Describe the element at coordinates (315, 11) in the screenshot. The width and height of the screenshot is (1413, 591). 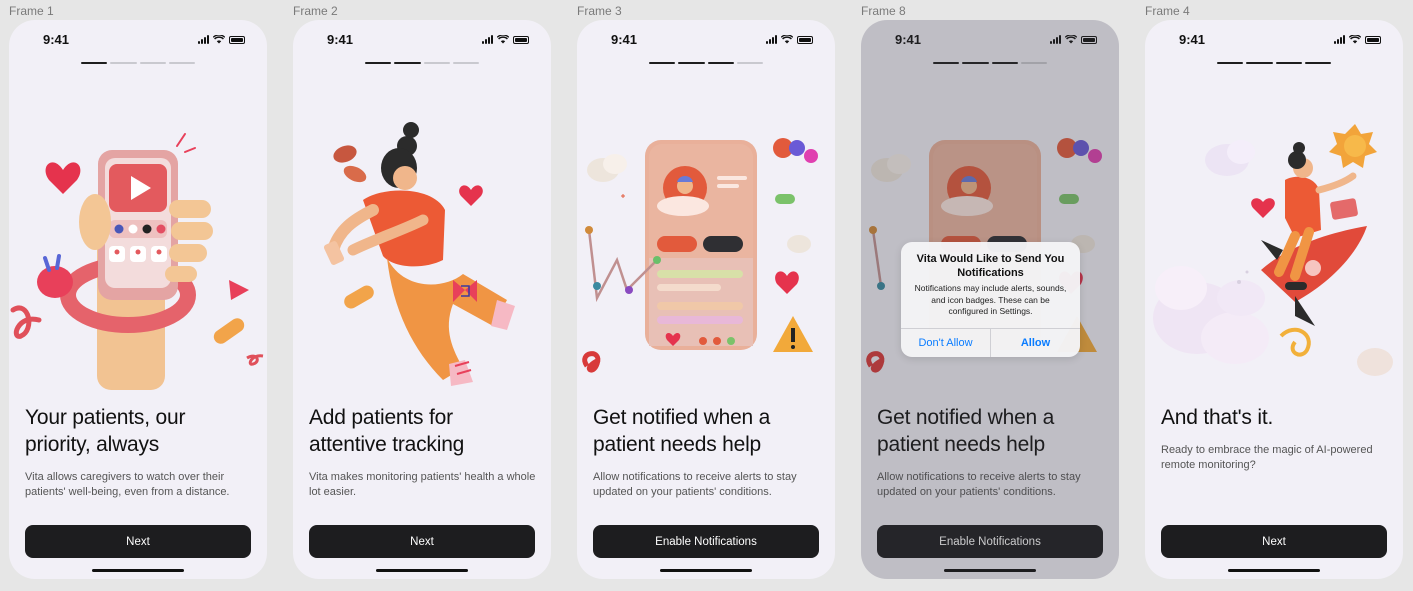
I see `frame-label: Frame 2` at that location.